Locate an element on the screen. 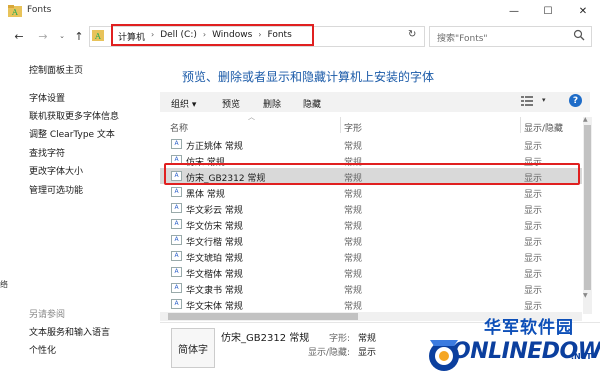 This screenshot has height=377, width=600. delete-button: 删除 is located at coordinates (272, 103).